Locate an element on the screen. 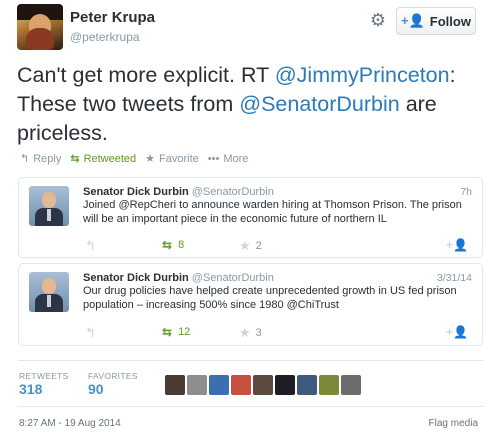  favorites-count: 90 is located at coordinates (96, 389).